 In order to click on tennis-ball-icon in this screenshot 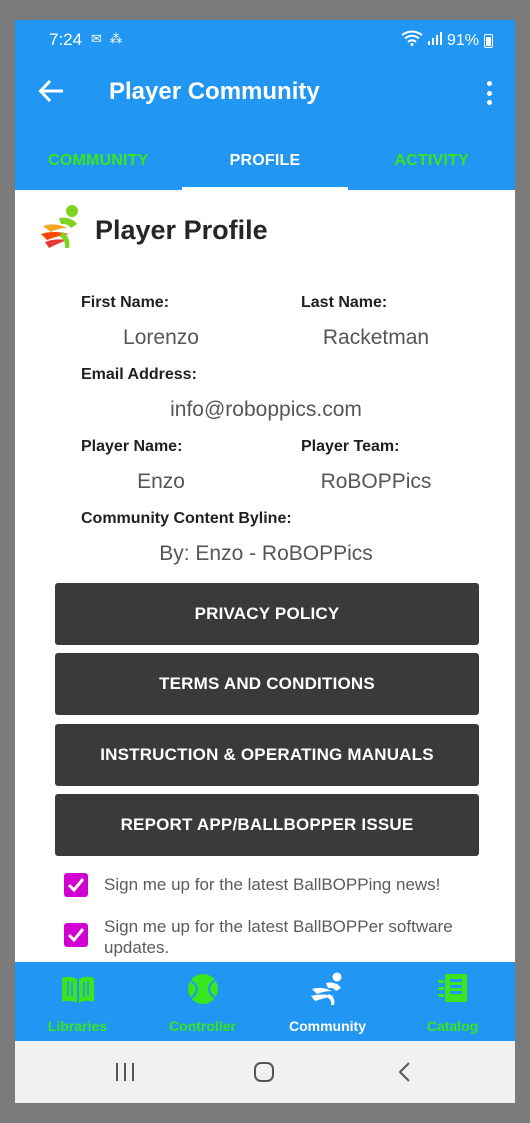, I will do `click(203, 989)`.